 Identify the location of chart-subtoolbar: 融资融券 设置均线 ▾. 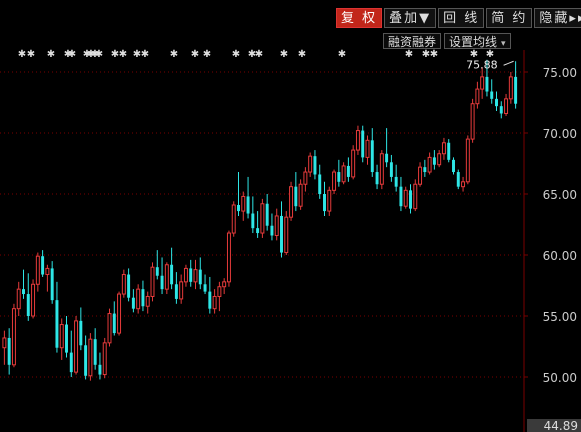
(447, 41).